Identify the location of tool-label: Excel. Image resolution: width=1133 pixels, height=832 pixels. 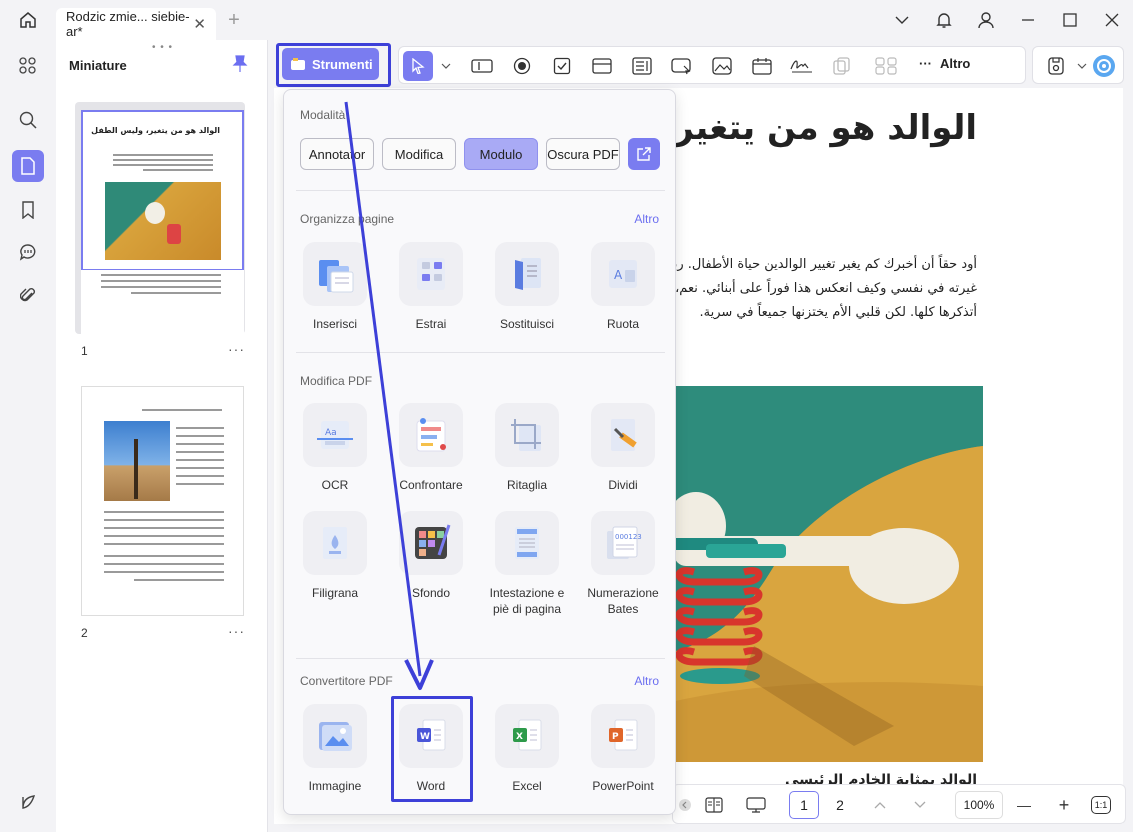
(527, 786).